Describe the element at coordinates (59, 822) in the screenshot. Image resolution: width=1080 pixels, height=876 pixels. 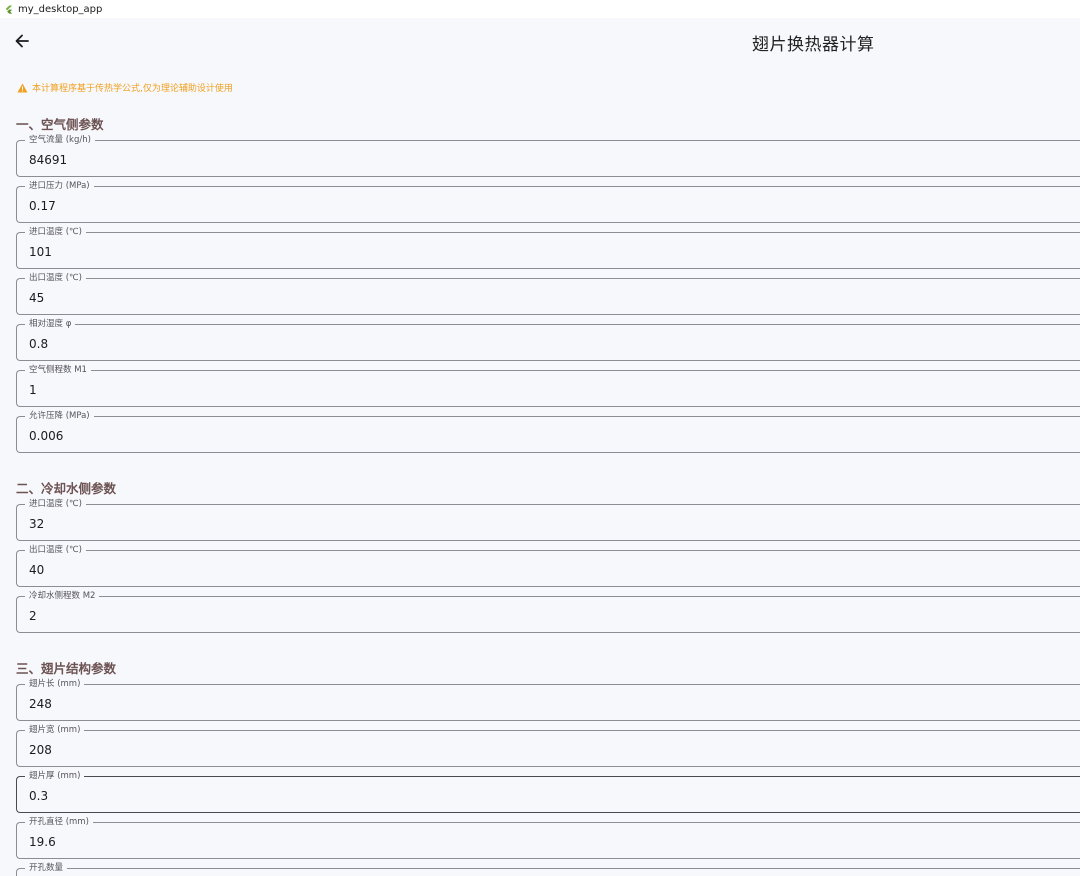
I see `field-label: 开孔直径 (mm)` at that location.